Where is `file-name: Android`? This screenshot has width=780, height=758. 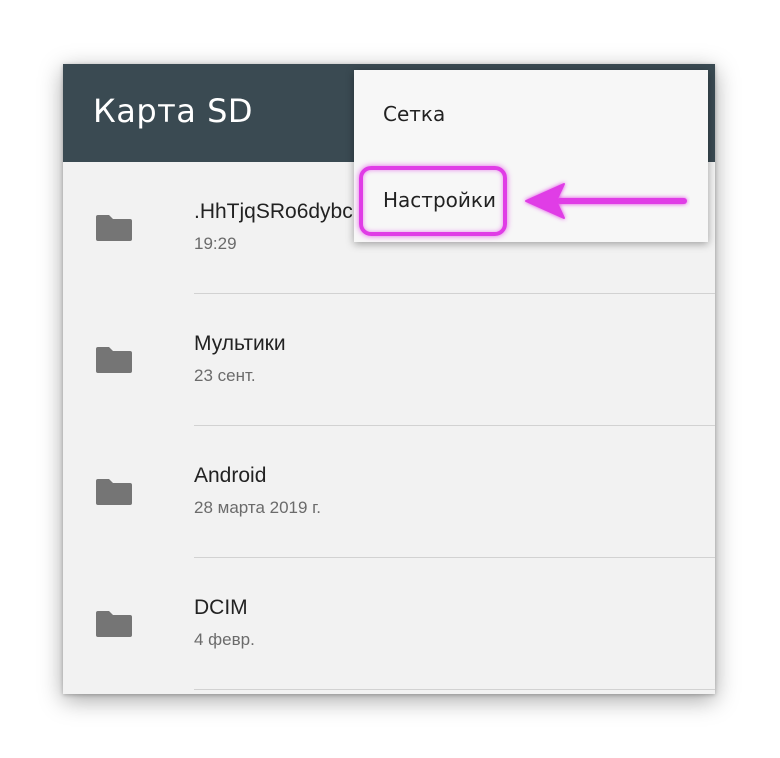 file-name: Android is located at coordinates (230, 475).